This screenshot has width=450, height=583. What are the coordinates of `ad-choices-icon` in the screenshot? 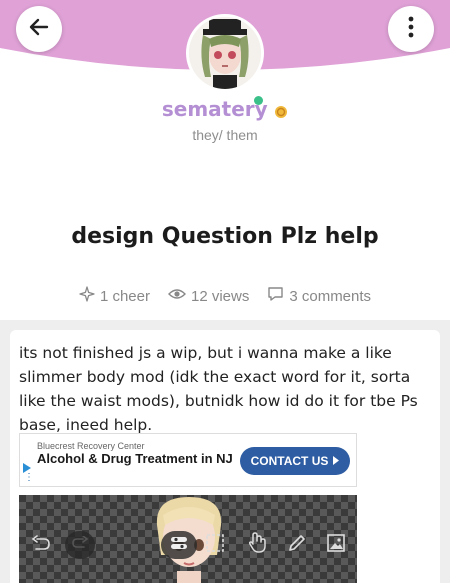 It's located at (27, 466).